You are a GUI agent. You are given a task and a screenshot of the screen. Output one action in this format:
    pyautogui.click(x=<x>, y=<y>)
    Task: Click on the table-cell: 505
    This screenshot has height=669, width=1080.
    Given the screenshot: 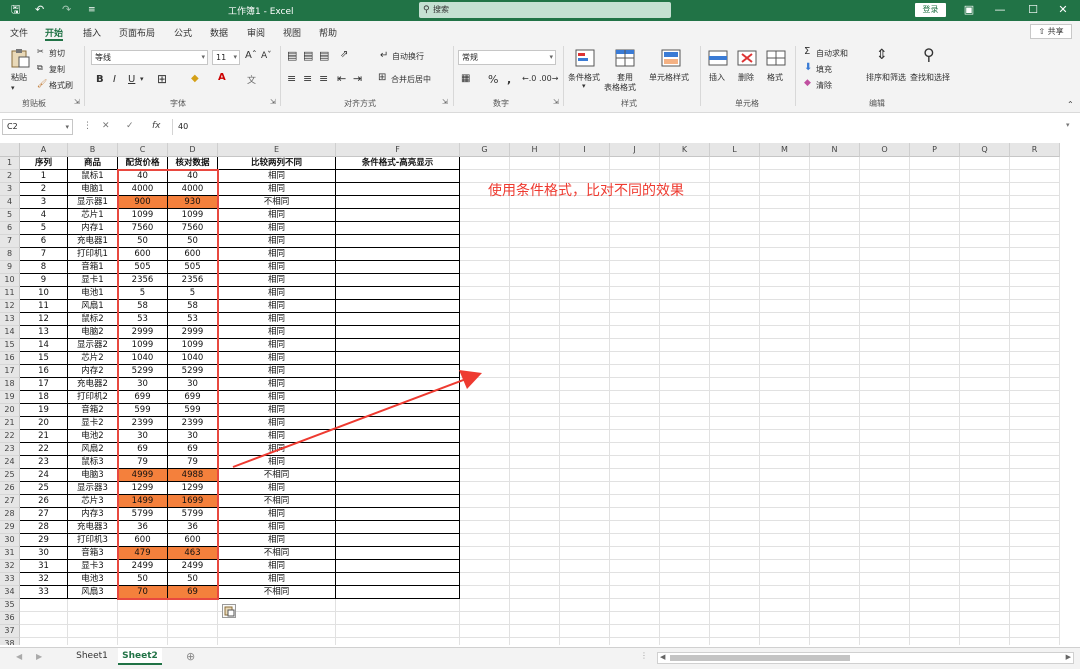 What is the action you would take?
    pyautogui.click(x=143, y=267)
    